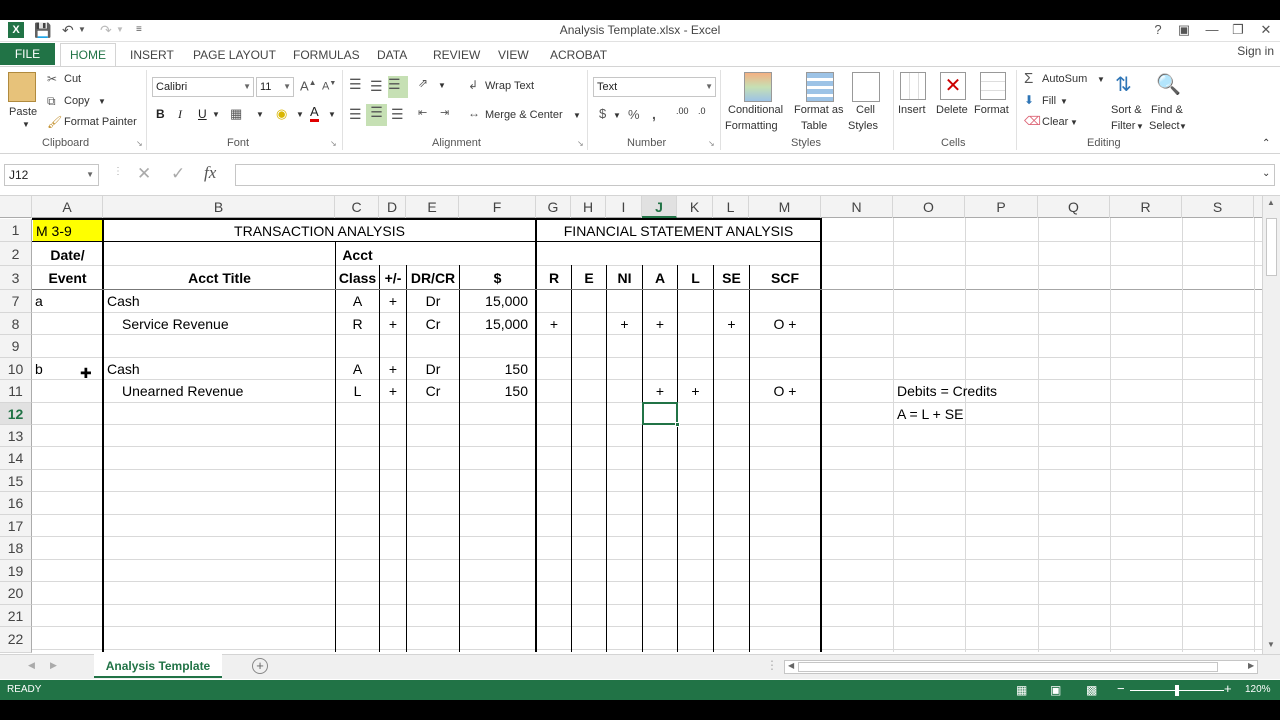 Image resolution: width=1280 pixels, height=720 pixels. Describe the element at coordinates (27, 54) in the screenshot. I see `tab-file: FILE` at that location.